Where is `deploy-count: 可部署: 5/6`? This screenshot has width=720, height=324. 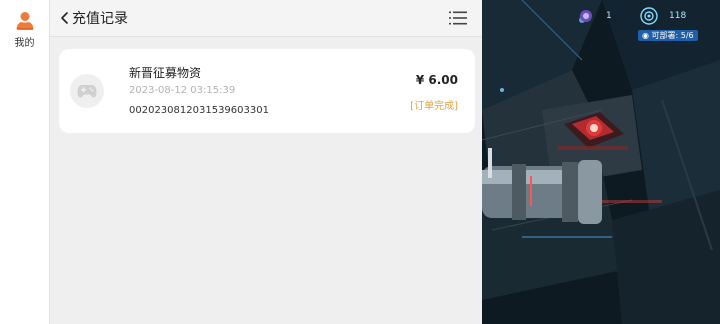 deploy-count: 可部署: 5/6 is located at coordinates (672, 35).